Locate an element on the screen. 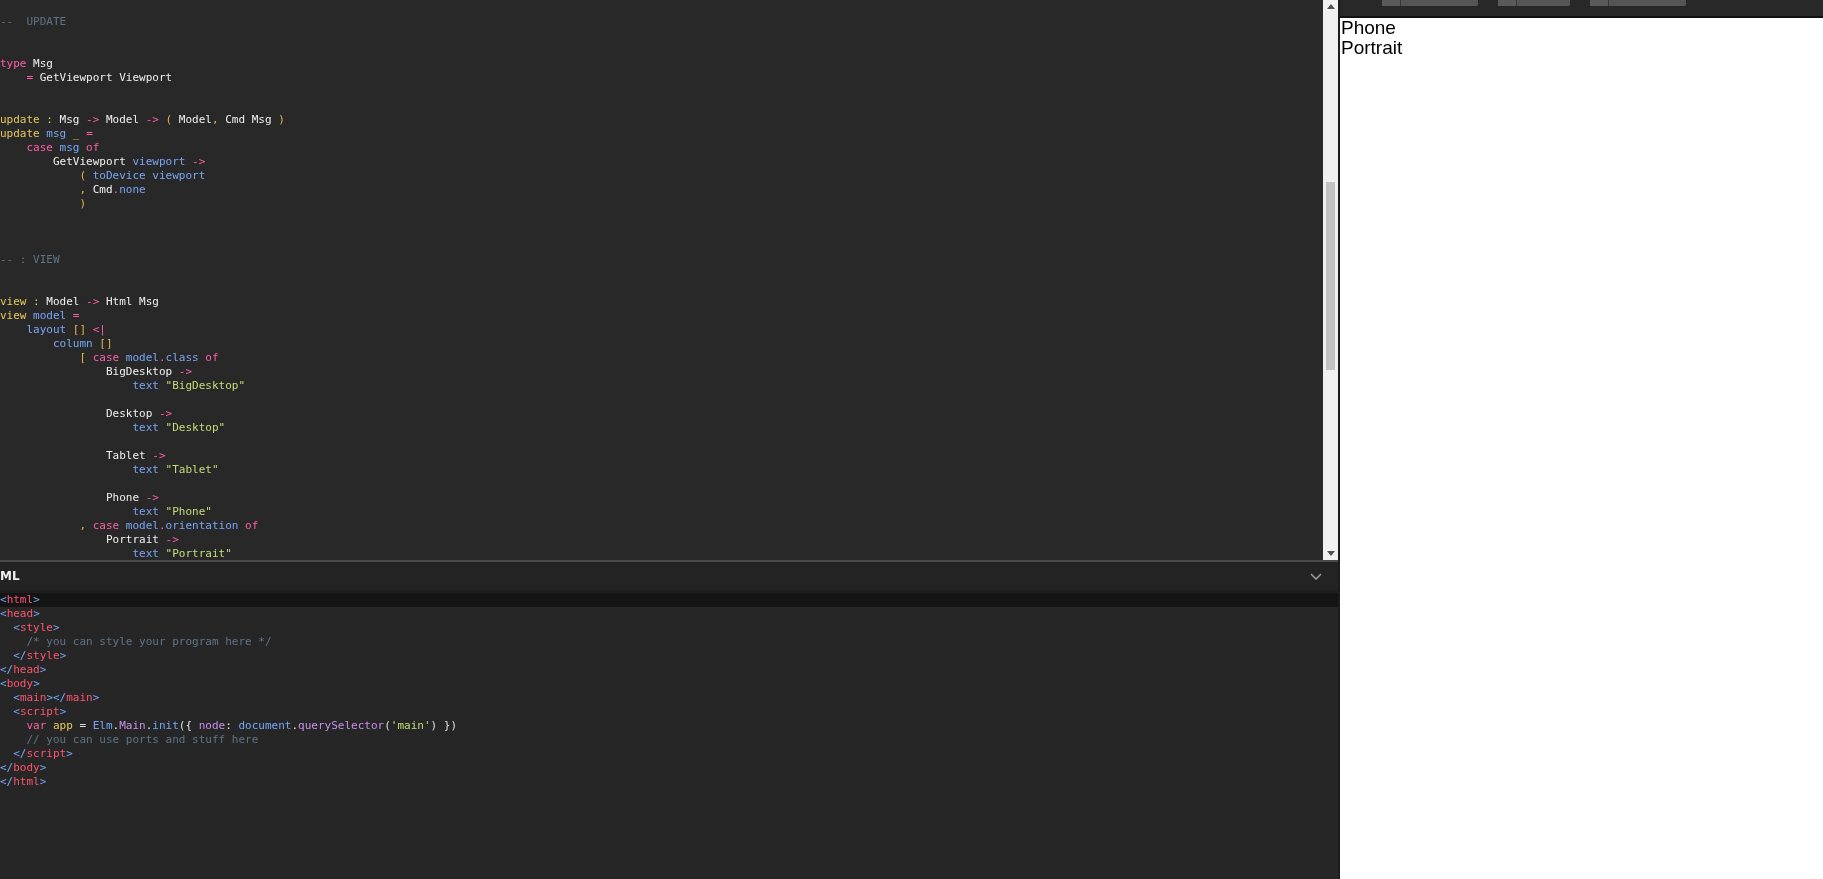 The width and height of the screenshot is (1823, 879). output-text: Portrait is located at coordinates (1372, 48).